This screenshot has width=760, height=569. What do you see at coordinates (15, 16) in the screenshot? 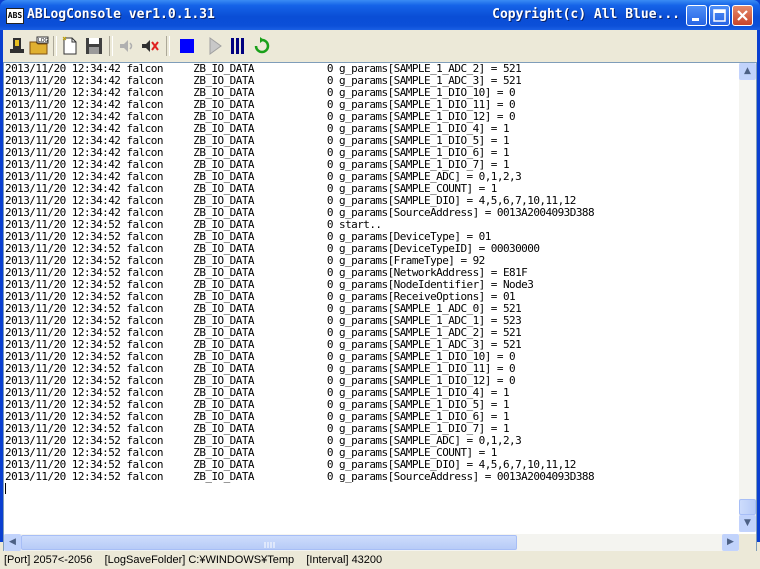
I see `app-icon: ABS` at bounding box center [15, 16].